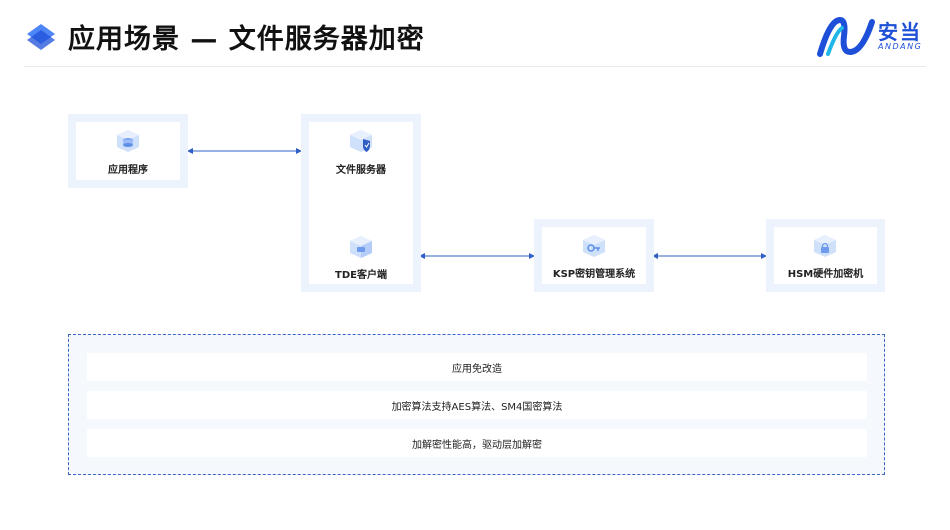 This screenshot has height=530, width=950. Describe the element at coordinates (594, 274) in the screenshot. I see `node-ksp-label: KSP密钥管理系统` at that location.